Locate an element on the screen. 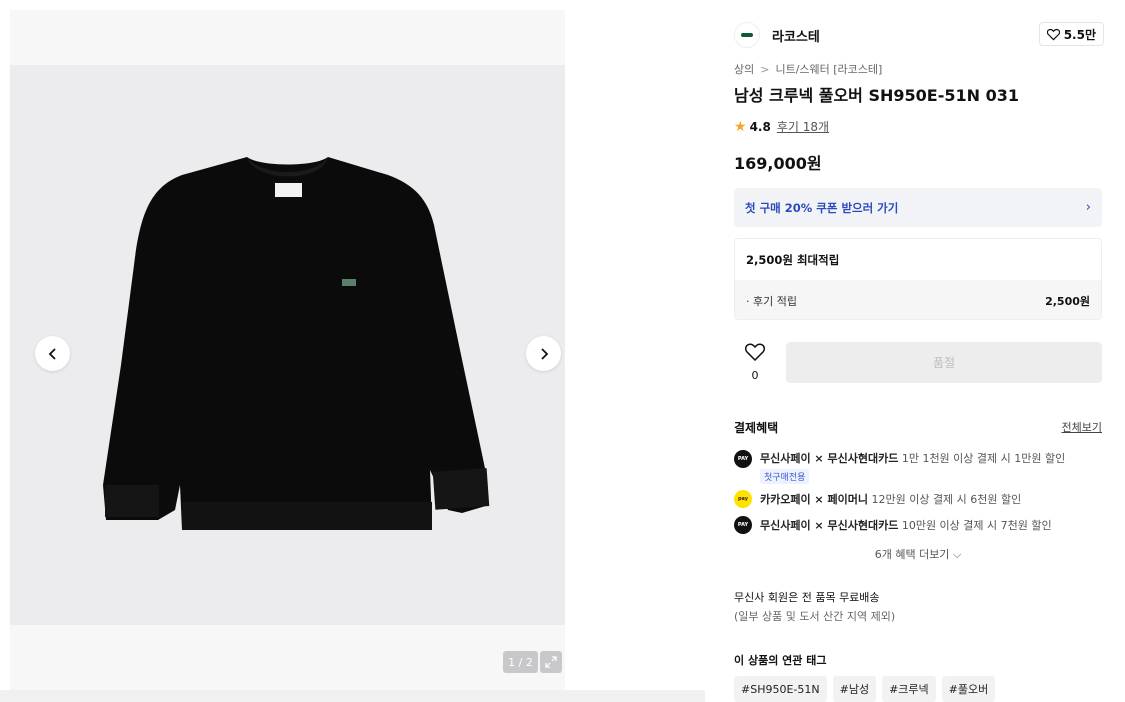 This screenshot has height=702, width=1125. bottom-divider is located at coordinates (352, 696).